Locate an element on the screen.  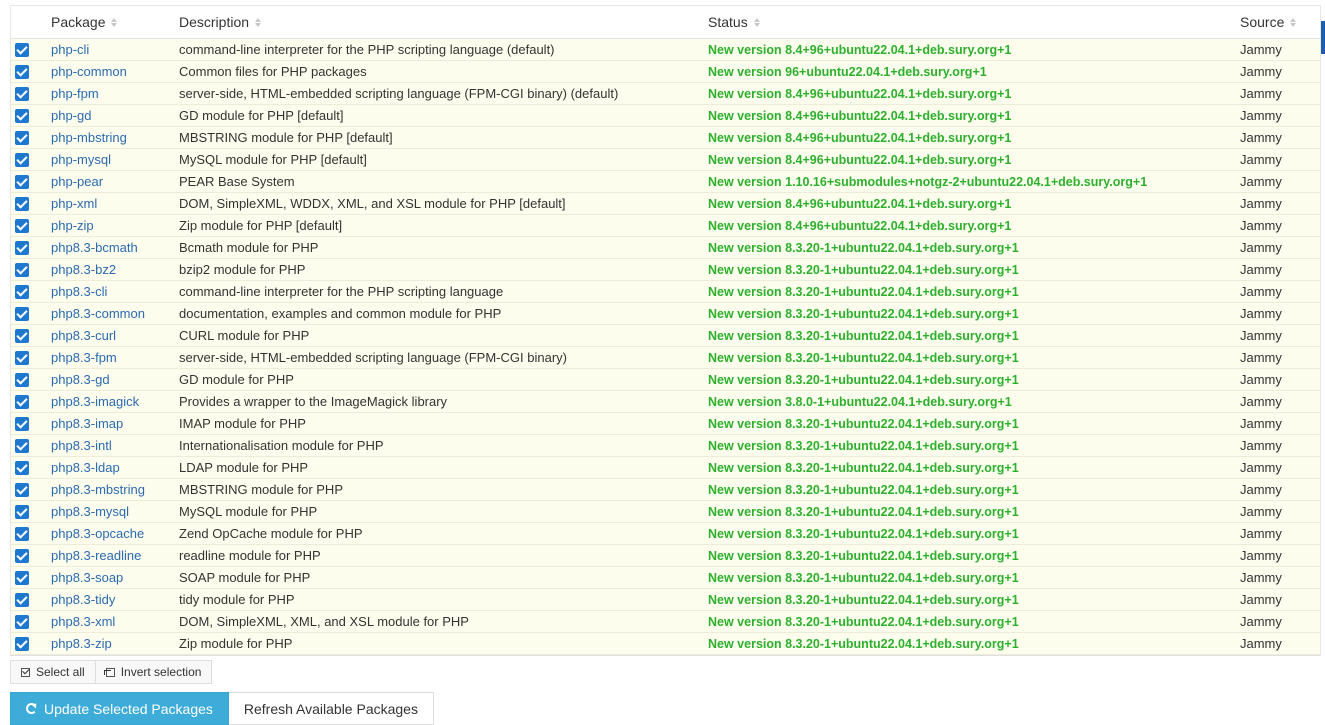
package-link: php8.3-xml is located at coordinates (83, 621).